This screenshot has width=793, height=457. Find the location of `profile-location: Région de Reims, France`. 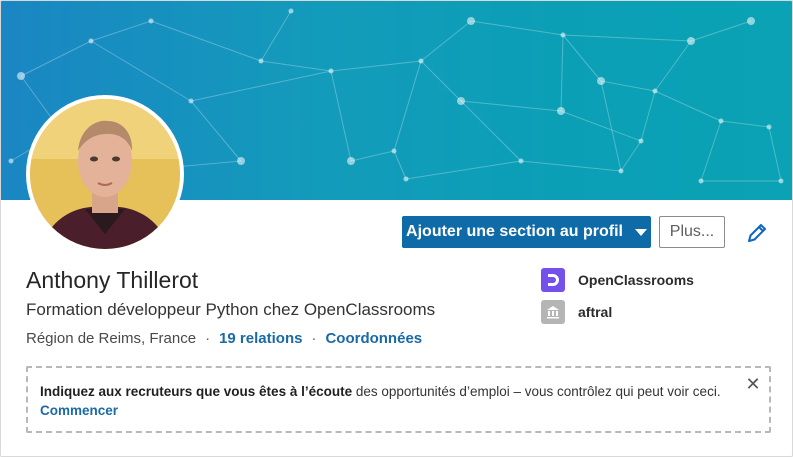

profile-location: Région de Reims, France is located at coordinates (111, 338).